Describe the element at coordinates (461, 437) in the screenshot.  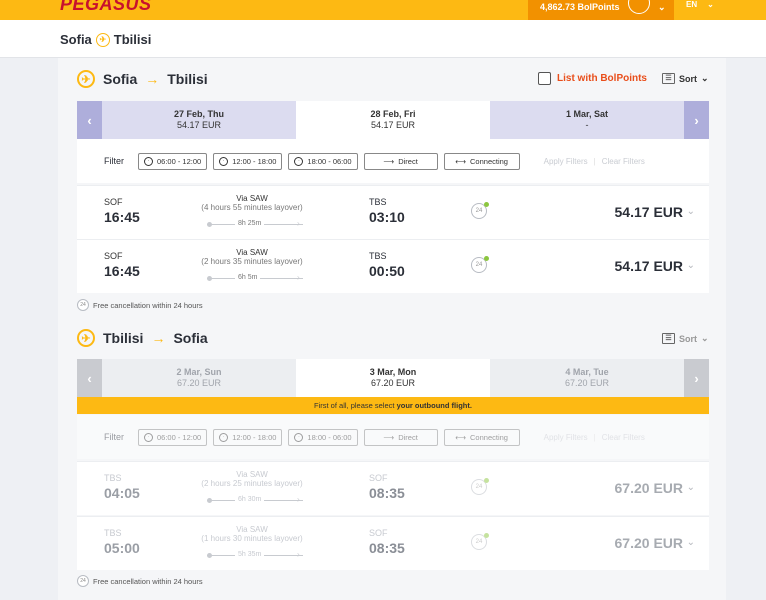
I see `connecting-icon: ⟷` at that location.